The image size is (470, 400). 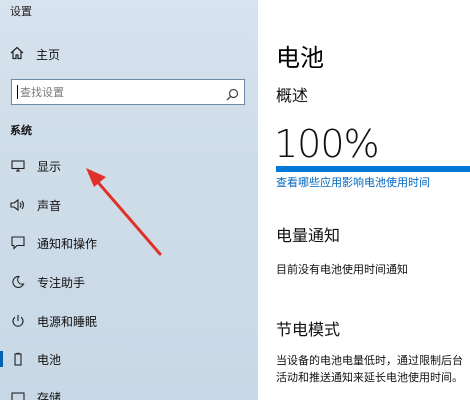 I want to click on storage-icon, so click(x=18, y=394).